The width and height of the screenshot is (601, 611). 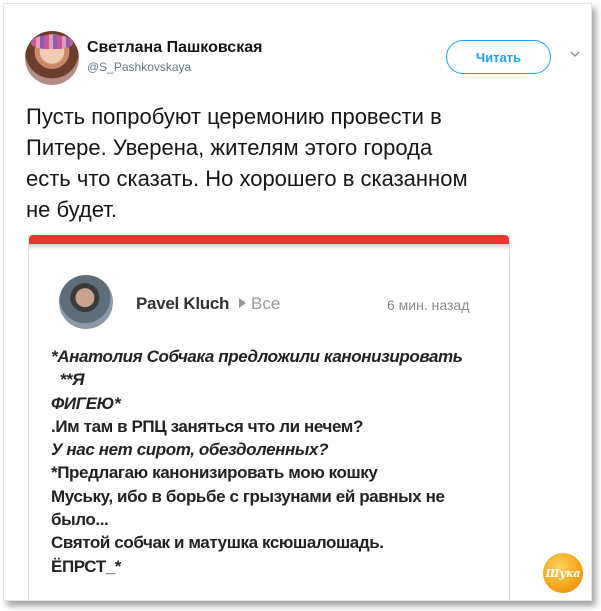 I want to click on chevron-down-icon, so click(x=575, y=54).